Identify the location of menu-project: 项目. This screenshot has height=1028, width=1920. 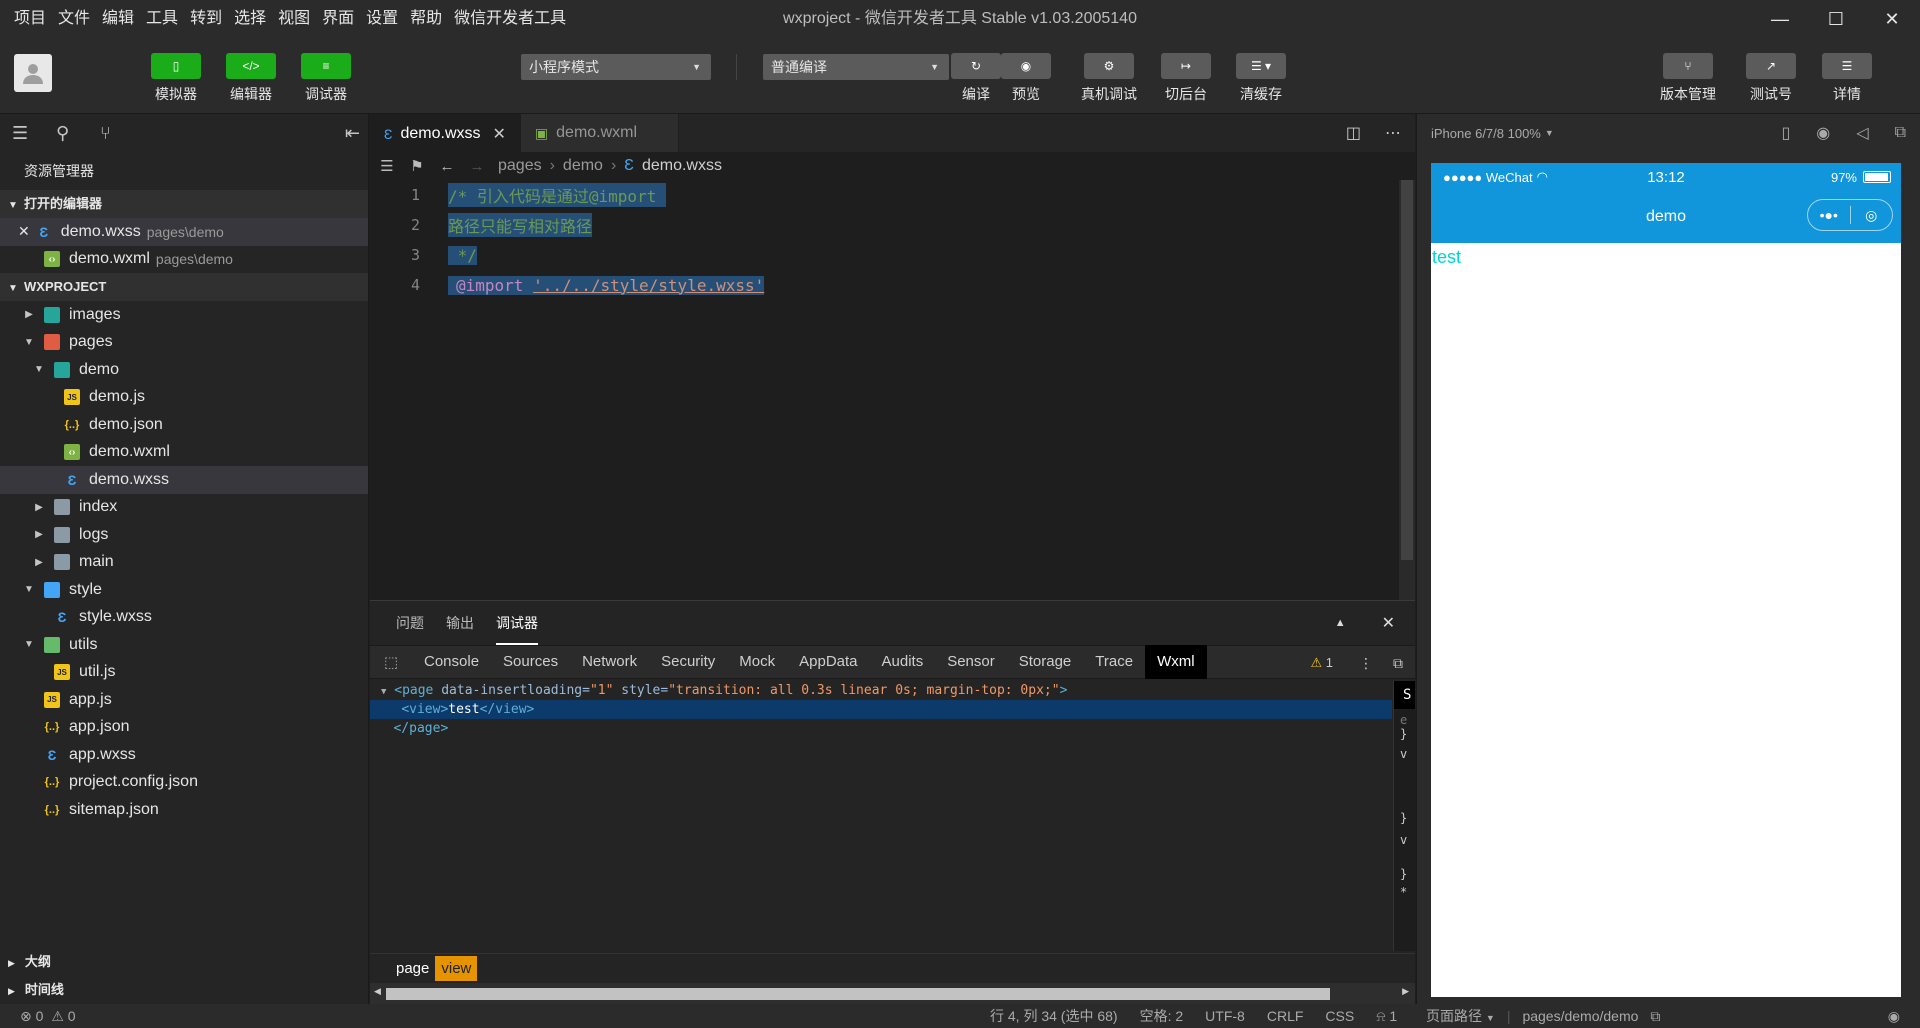
(30, 19).